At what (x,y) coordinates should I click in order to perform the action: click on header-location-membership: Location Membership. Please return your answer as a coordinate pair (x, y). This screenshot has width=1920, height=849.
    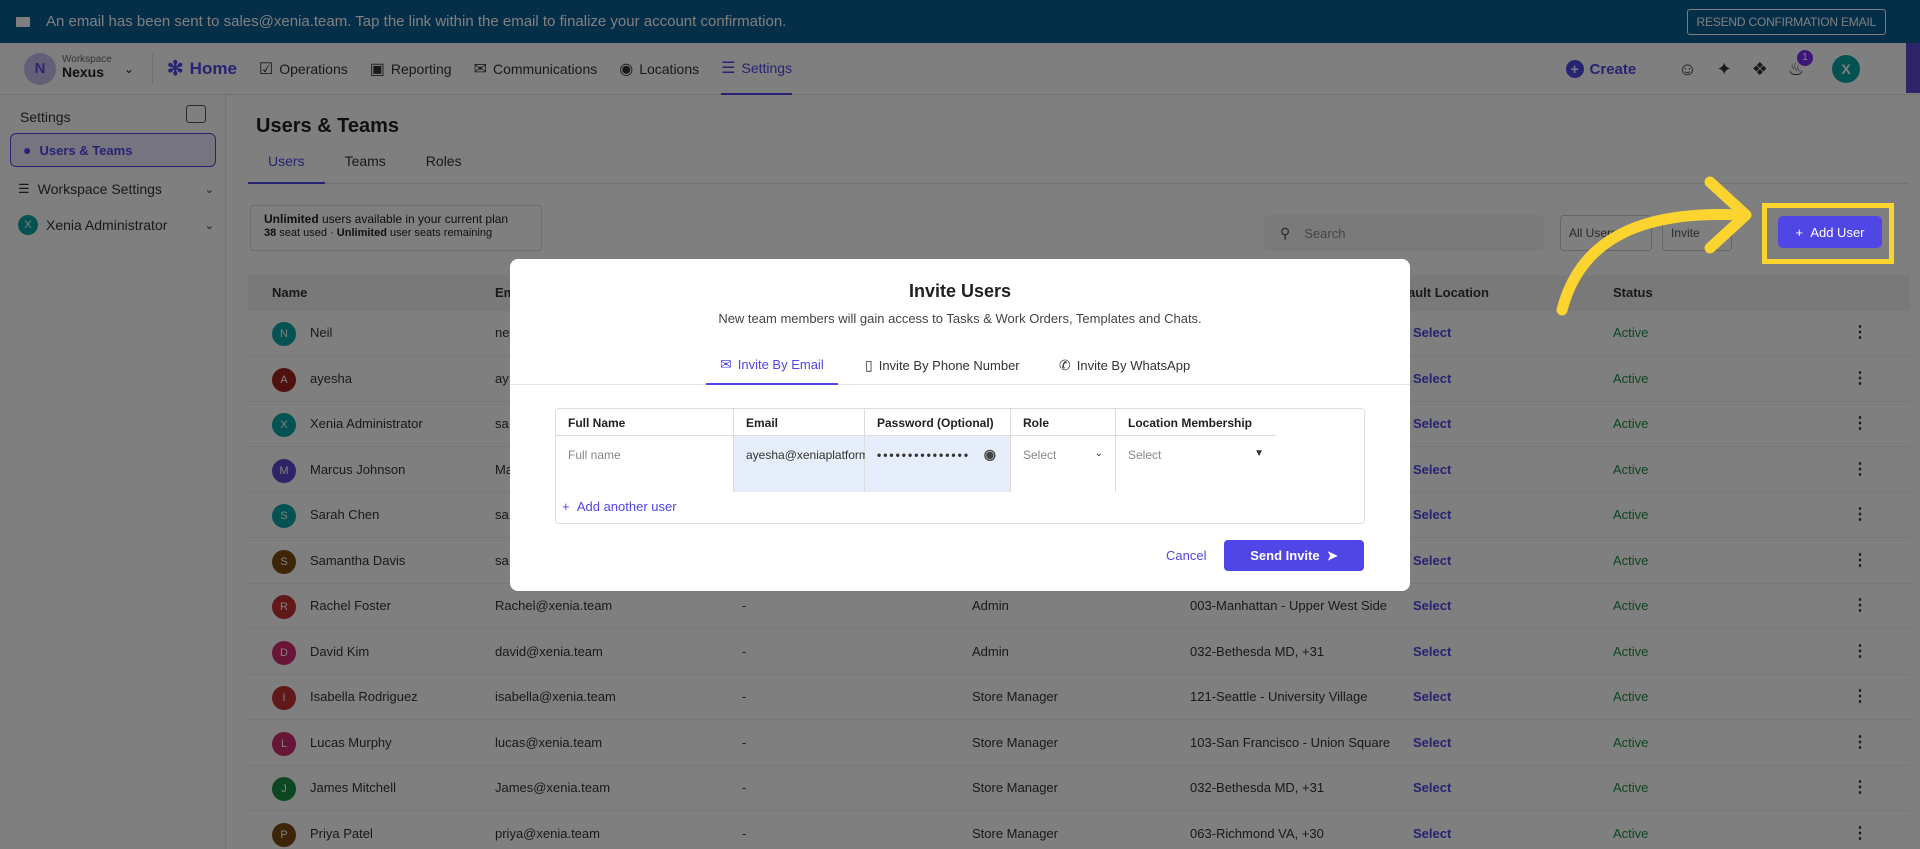
    Looking at the image, I should click on (1190, 423).